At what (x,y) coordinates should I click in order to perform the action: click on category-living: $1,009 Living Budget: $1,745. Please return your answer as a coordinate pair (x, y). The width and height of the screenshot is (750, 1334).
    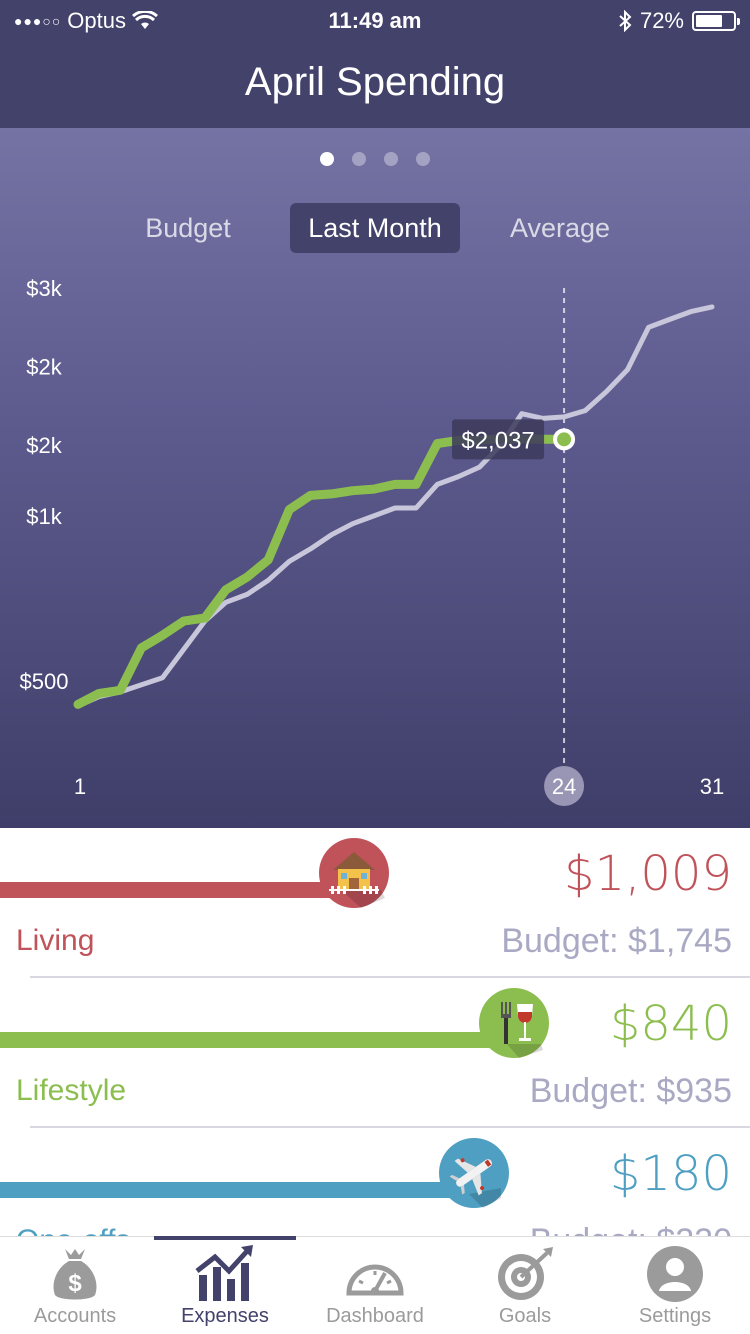
    Looking at the image, I should click on (375, 903).